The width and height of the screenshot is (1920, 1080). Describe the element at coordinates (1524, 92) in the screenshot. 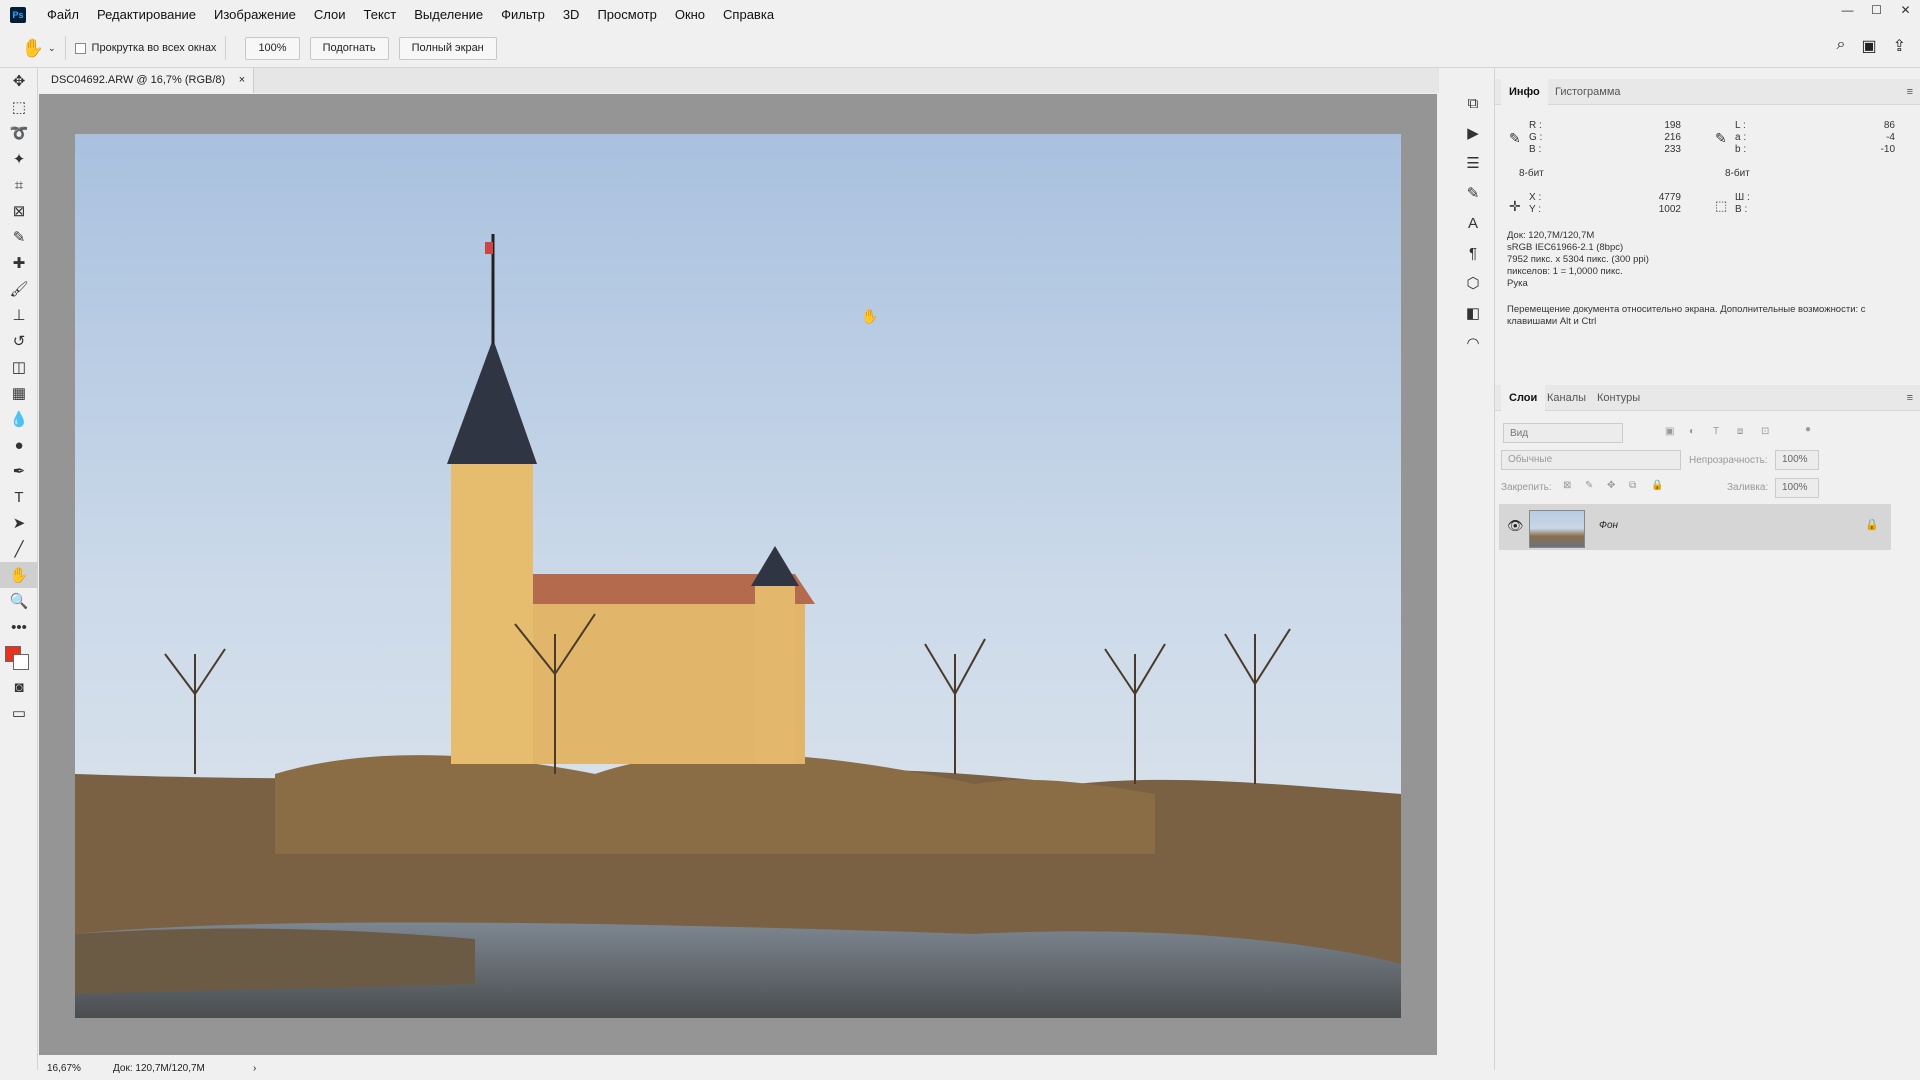

I see `tab-info: Инфо` at that location.